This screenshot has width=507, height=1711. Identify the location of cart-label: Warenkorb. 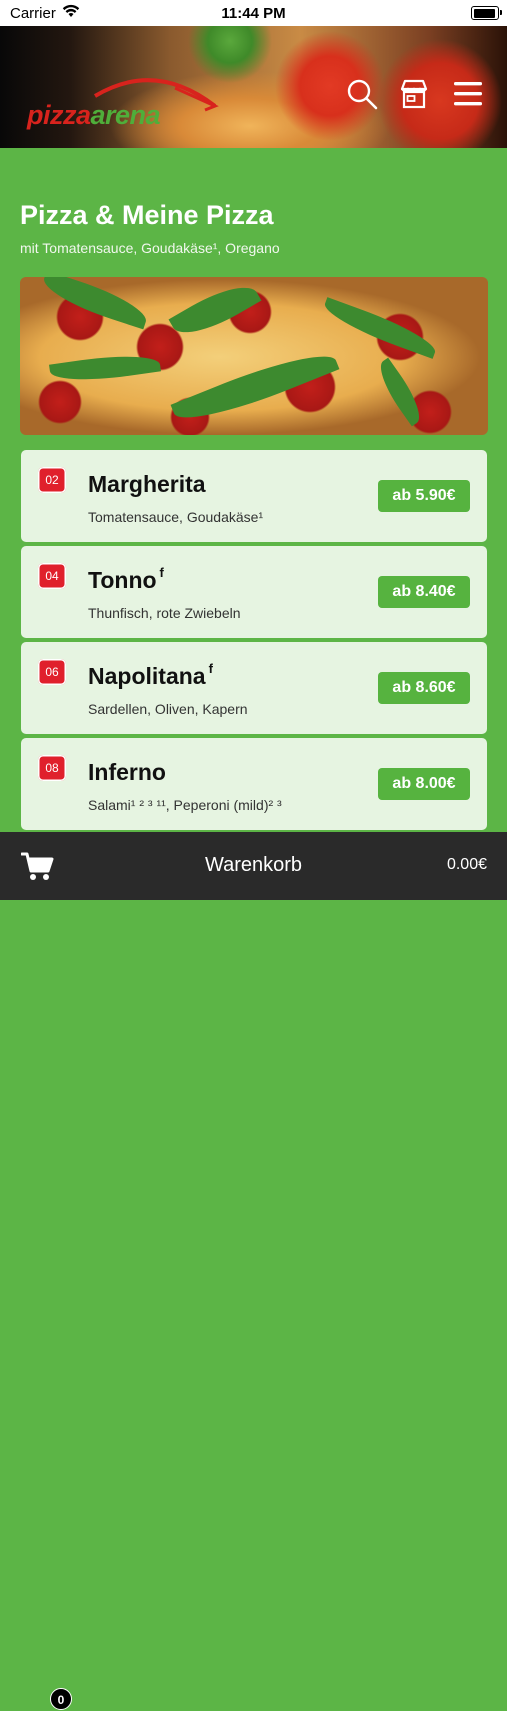
(253, 865).